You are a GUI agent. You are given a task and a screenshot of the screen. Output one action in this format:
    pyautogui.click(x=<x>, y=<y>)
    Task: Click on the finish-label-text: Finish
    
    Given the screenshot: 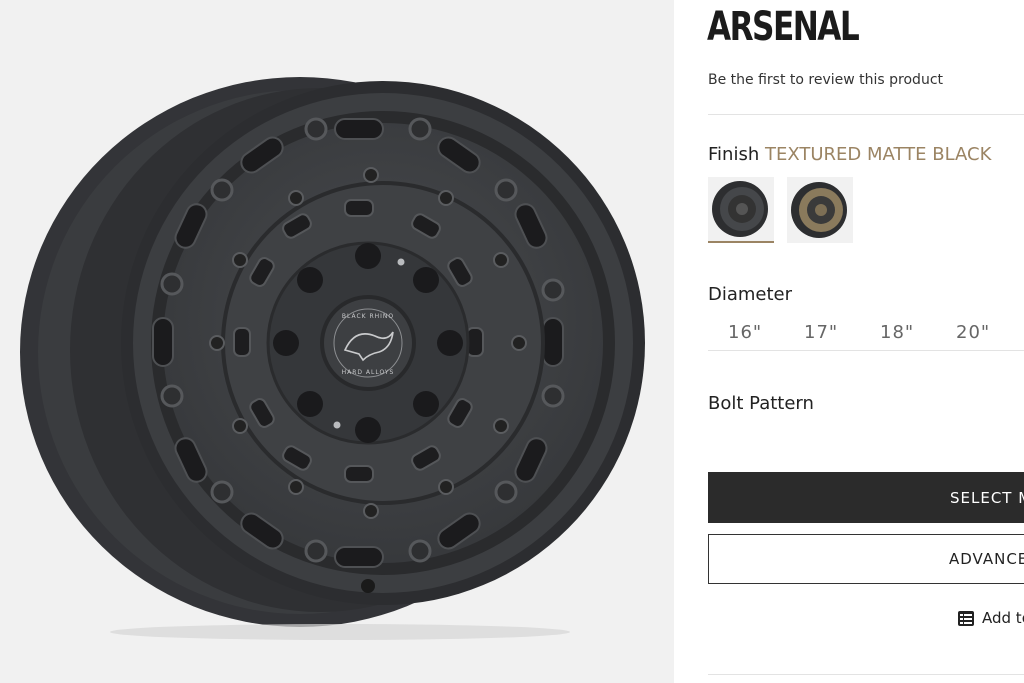 What is the action you would take?
    pyautogui.click(x=734, y=154)
    